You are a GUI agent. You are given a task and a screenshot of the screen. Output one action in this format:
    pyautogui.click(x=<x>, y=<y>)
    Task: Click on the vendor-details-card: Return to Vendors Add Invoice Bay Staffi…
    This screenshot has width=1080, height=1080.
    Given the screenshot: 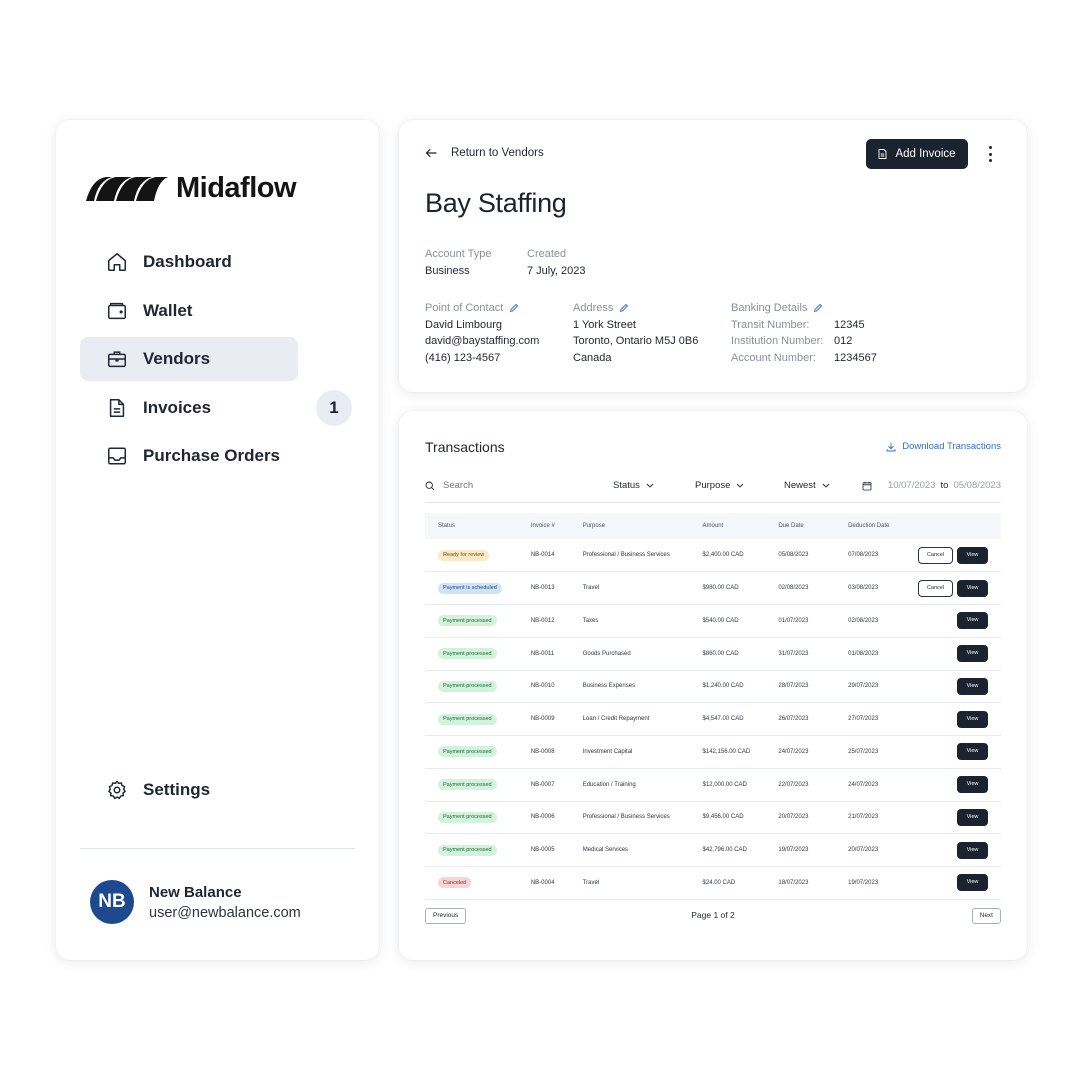 What is the action you would take?
    pyautogui.click(x=713, y=256)
    